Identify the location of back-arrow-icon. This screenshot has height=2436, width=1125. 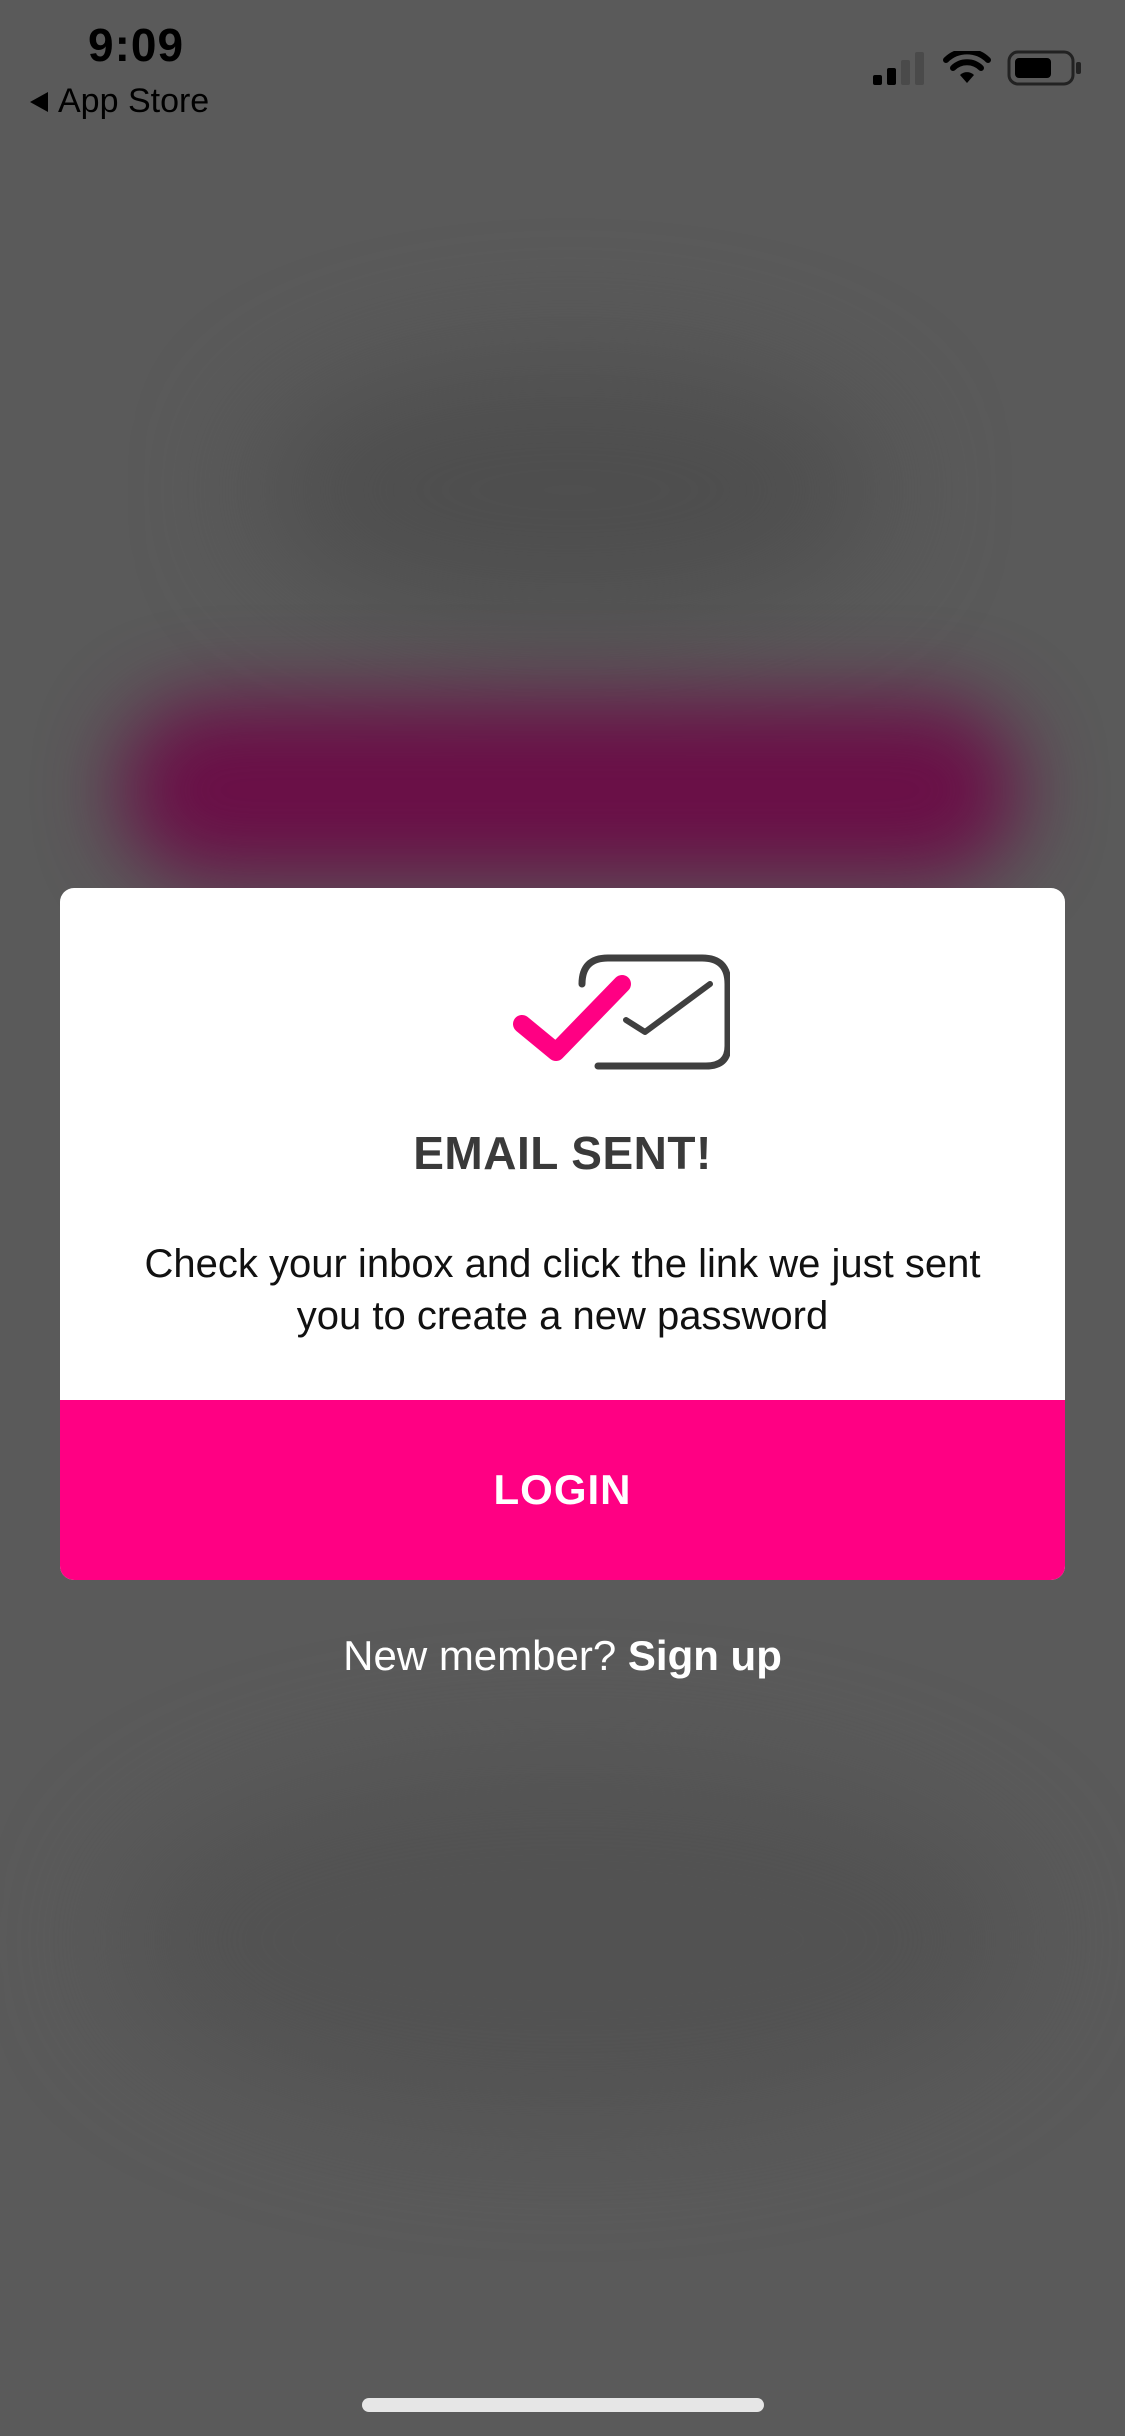
(39, 101).